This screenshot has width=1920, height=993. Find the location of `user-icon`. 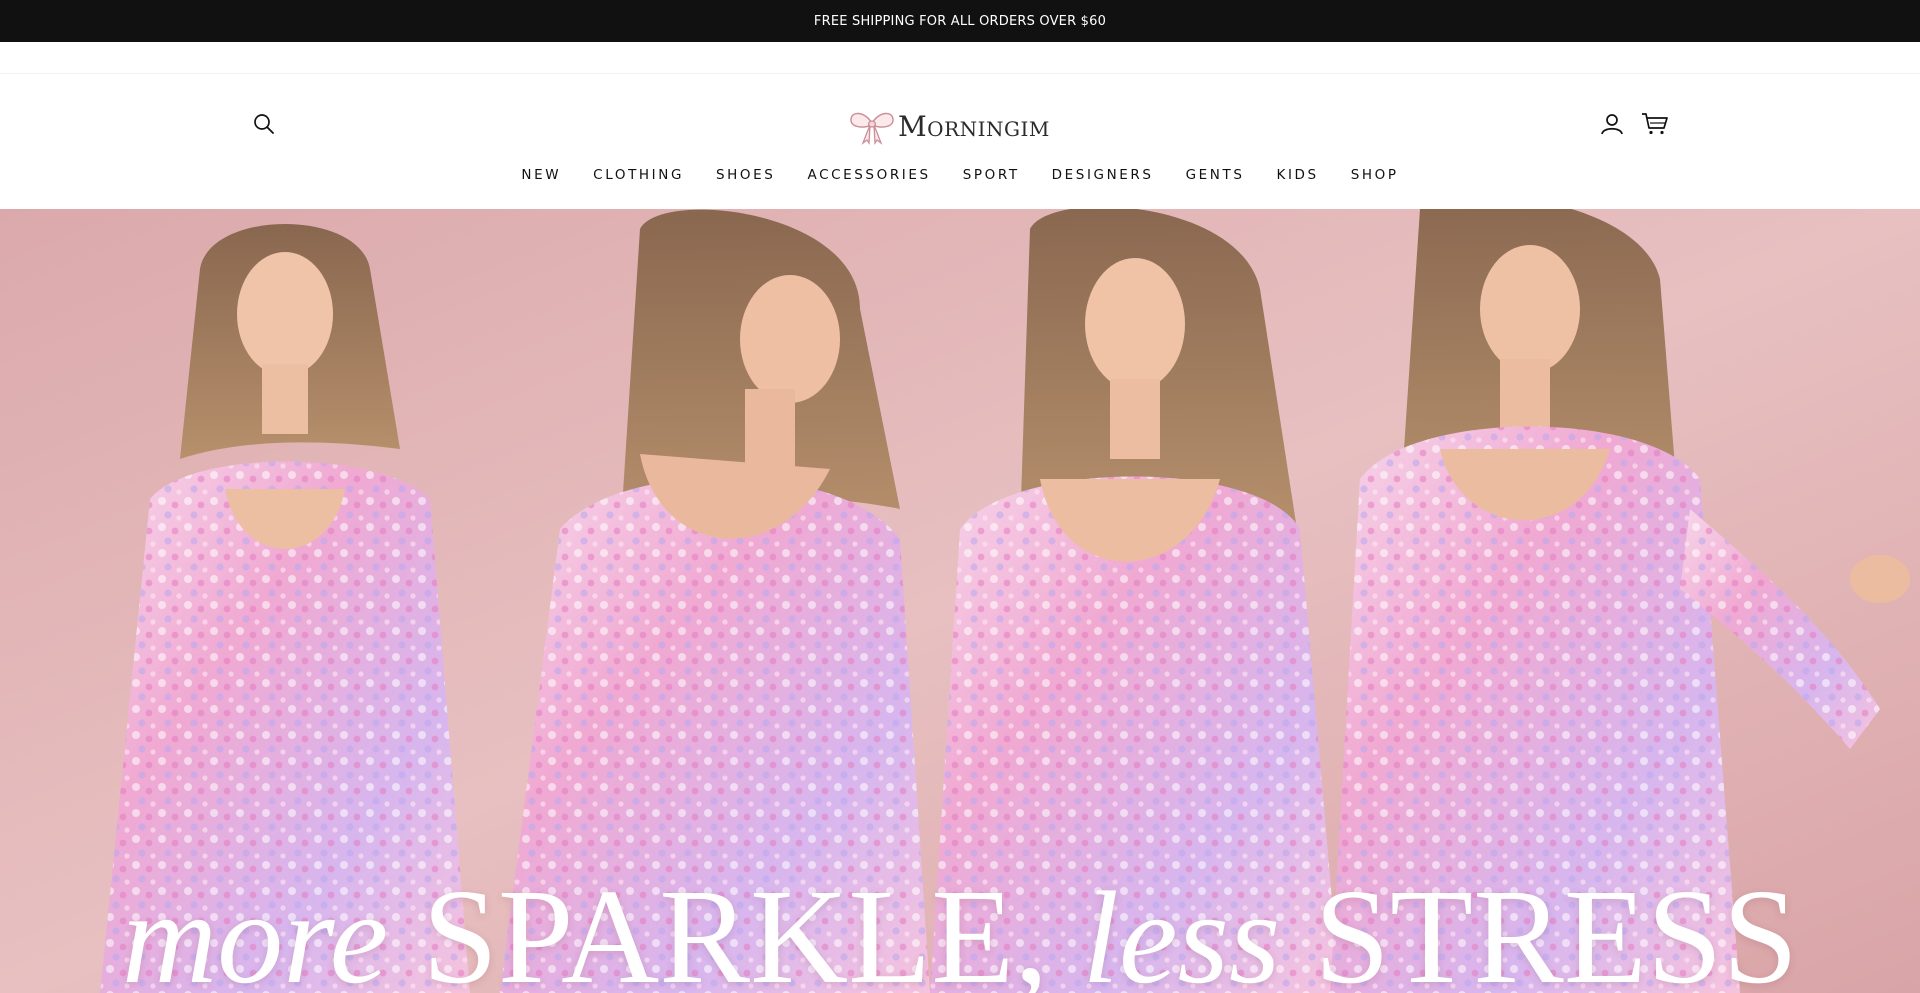

user-icon is located at coordinates (1612, 124).